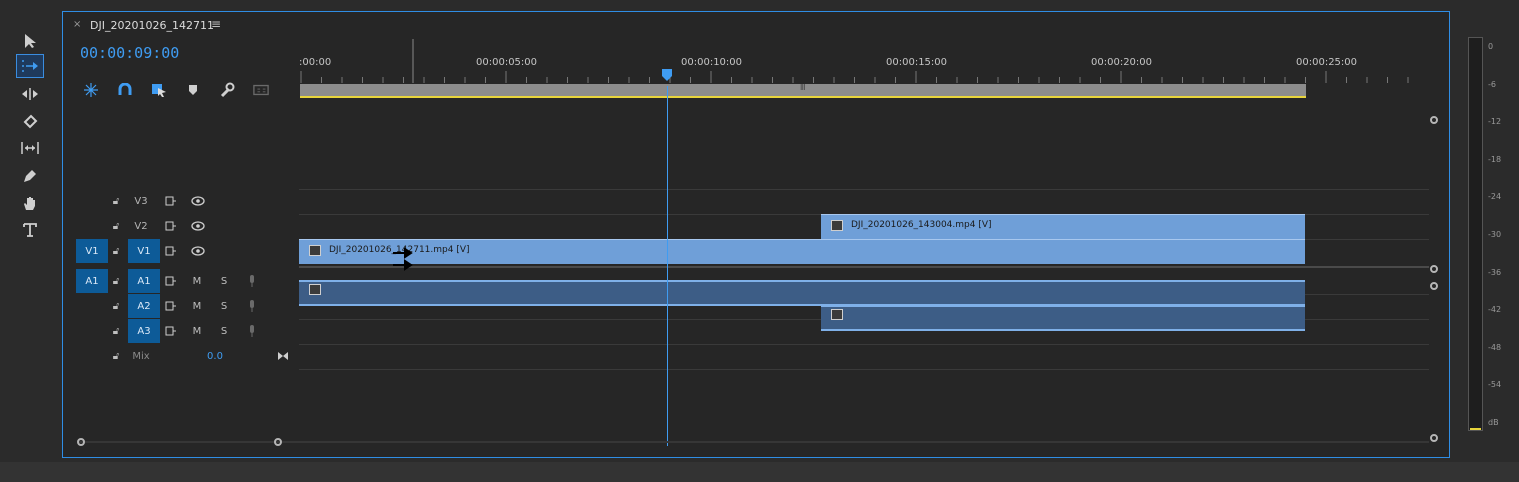 The image size is (1519, 482). I want to click on settings-wrench-icon, so click(227, 90).